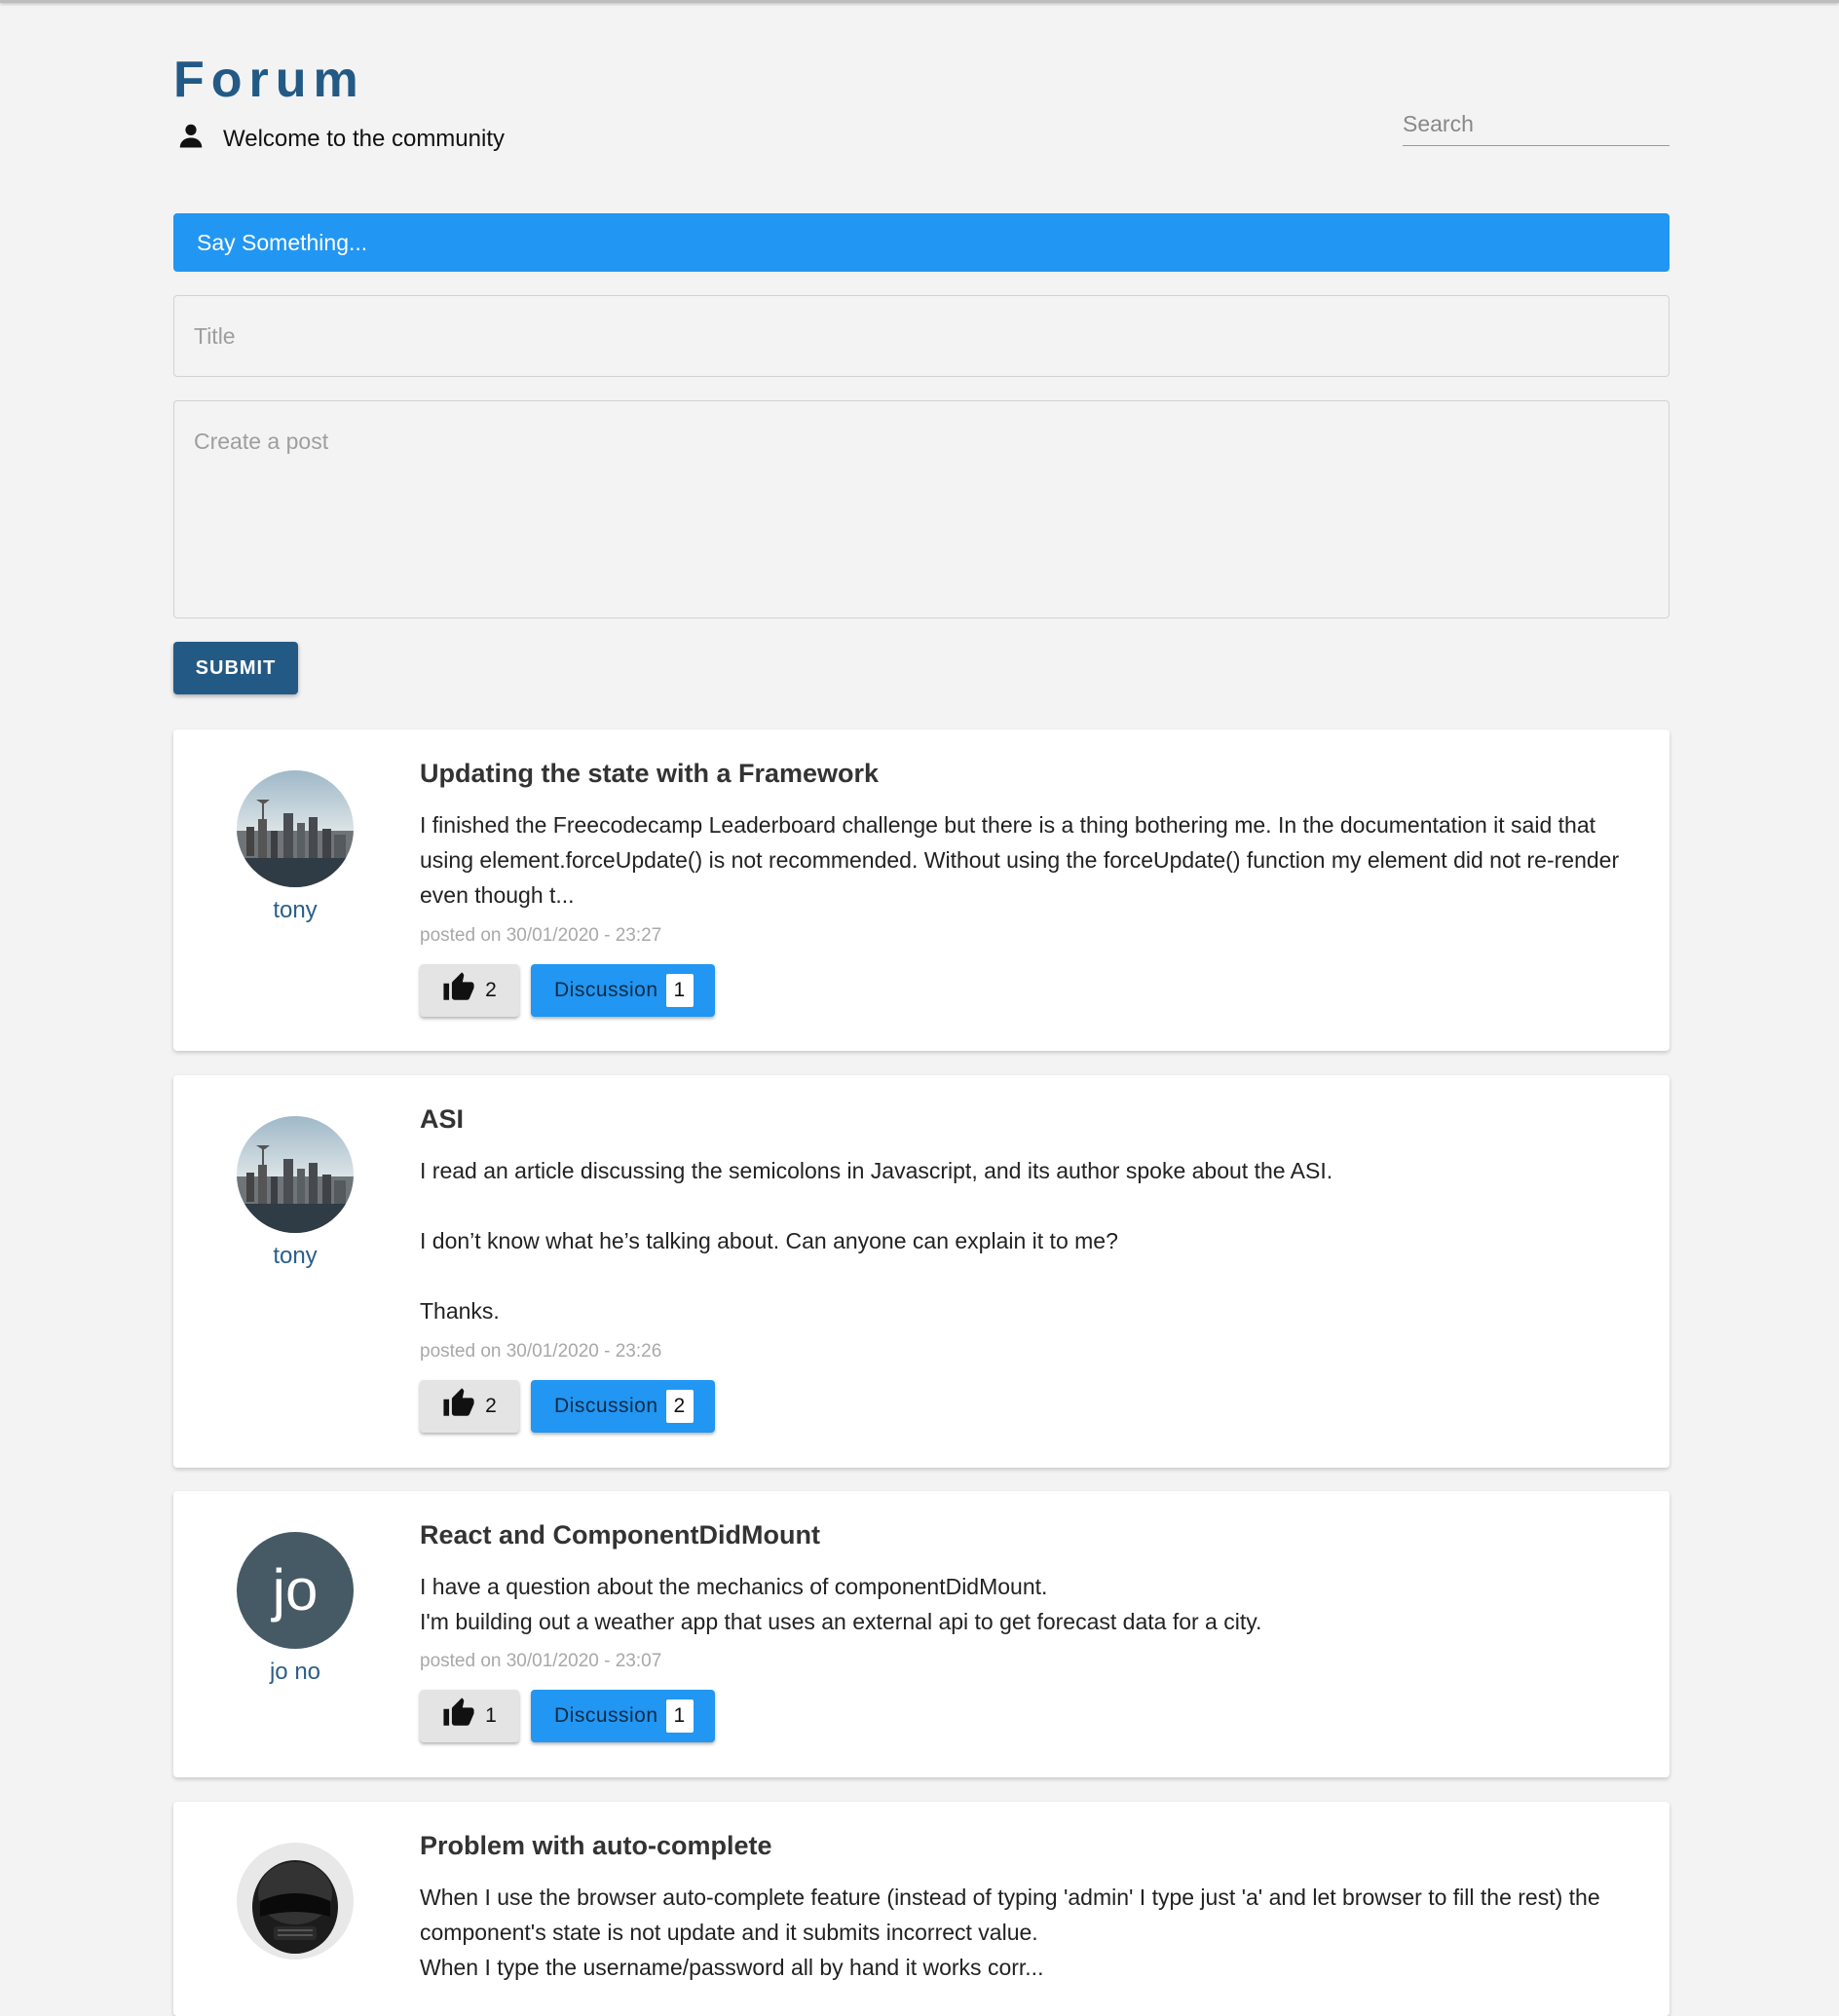 The image size is (1839, 2016). What do you see at coordinates (541, 1661) in the screenshot?
I see `post-date: posted on 30/01/2020 - 23:07` at bounding box center [541, 1661].